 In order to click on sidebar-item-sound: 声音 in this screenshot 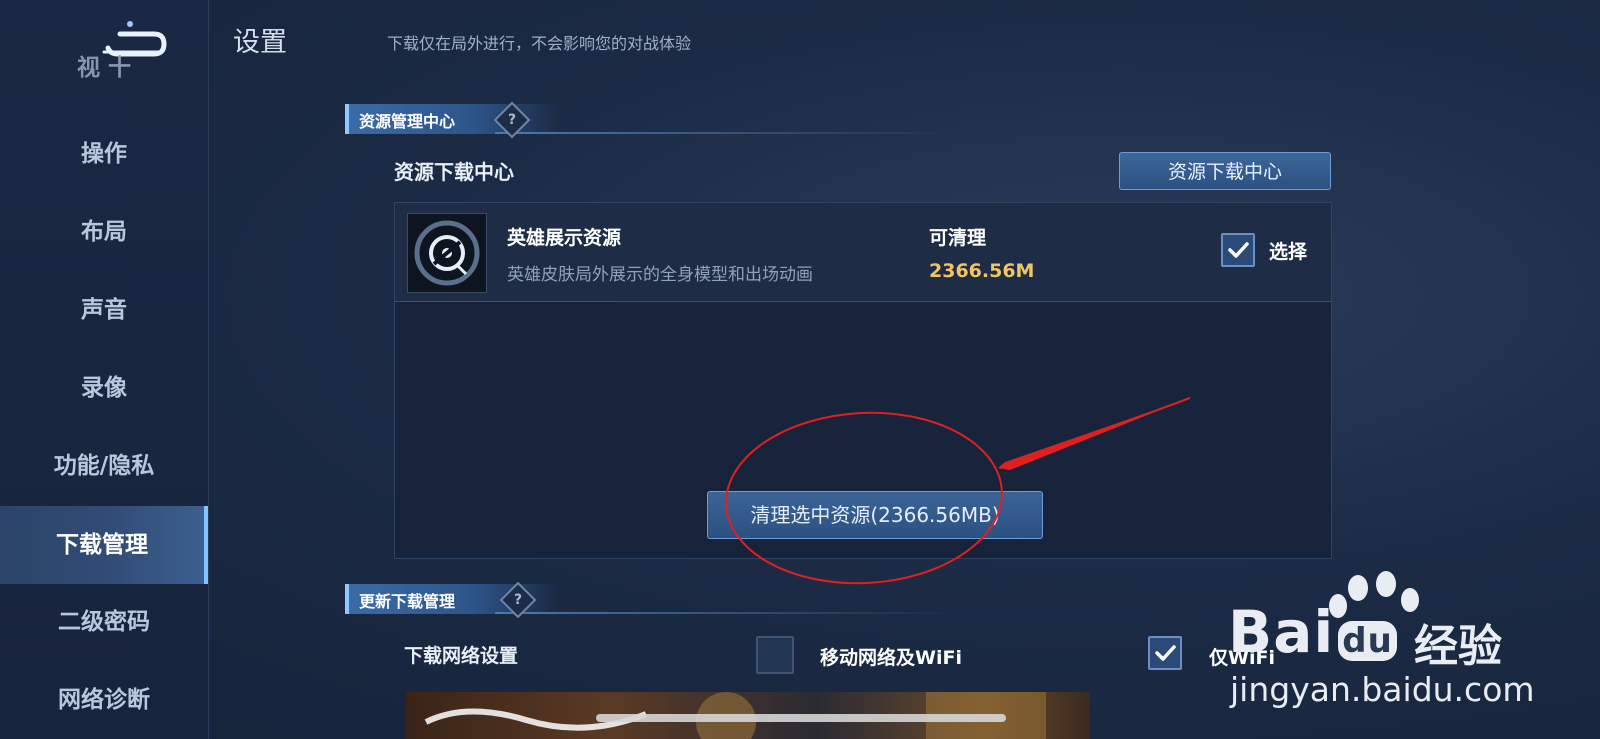, I will do `click(104, 310)`.